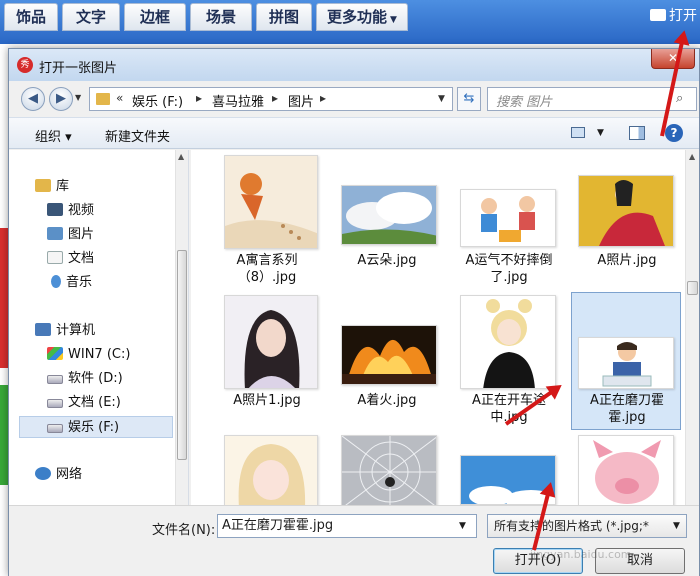 Image resolution: width=700 pixels, height=576 pixels. I want to click on nav-label: 软件 (D:), so click(95, 378).